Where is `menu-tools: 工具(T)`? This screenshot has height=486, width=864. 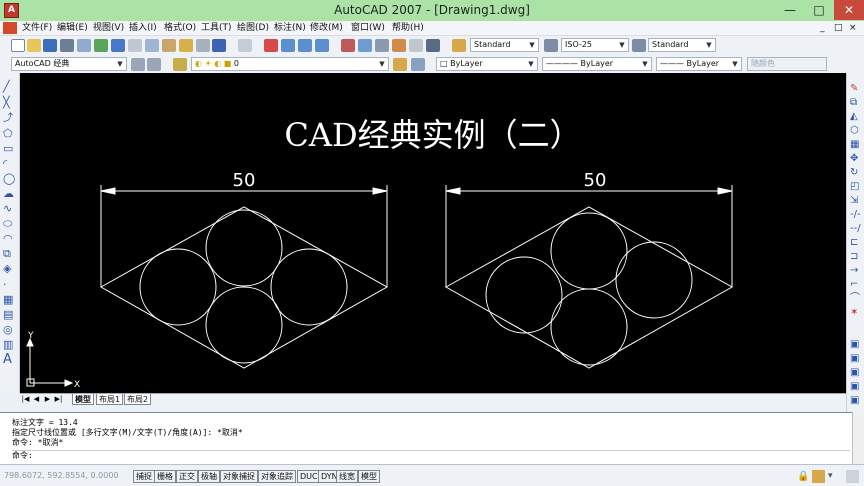
menu-tools: 工具(T) is located at coordinates (216, 28).